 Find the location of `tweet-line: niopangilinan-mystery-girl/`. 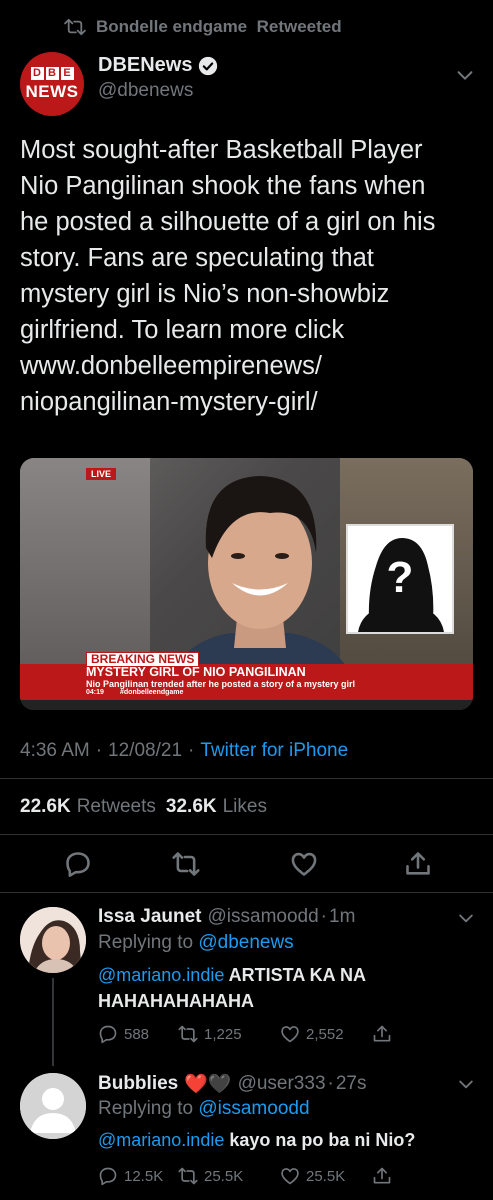

tweet-line: niopangilinan-mystery-girl/ is located at coordinates (169, 402).